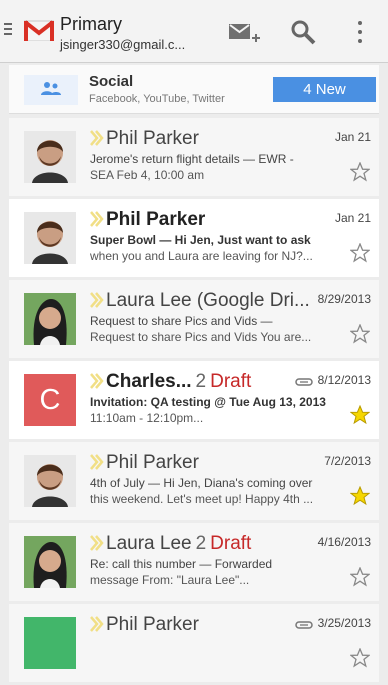 Image resolution: width=388 pixels, height=685 pixels. I want to click on social-subtitle: Facebook, YouTube, Twitter, so click(157, 99).